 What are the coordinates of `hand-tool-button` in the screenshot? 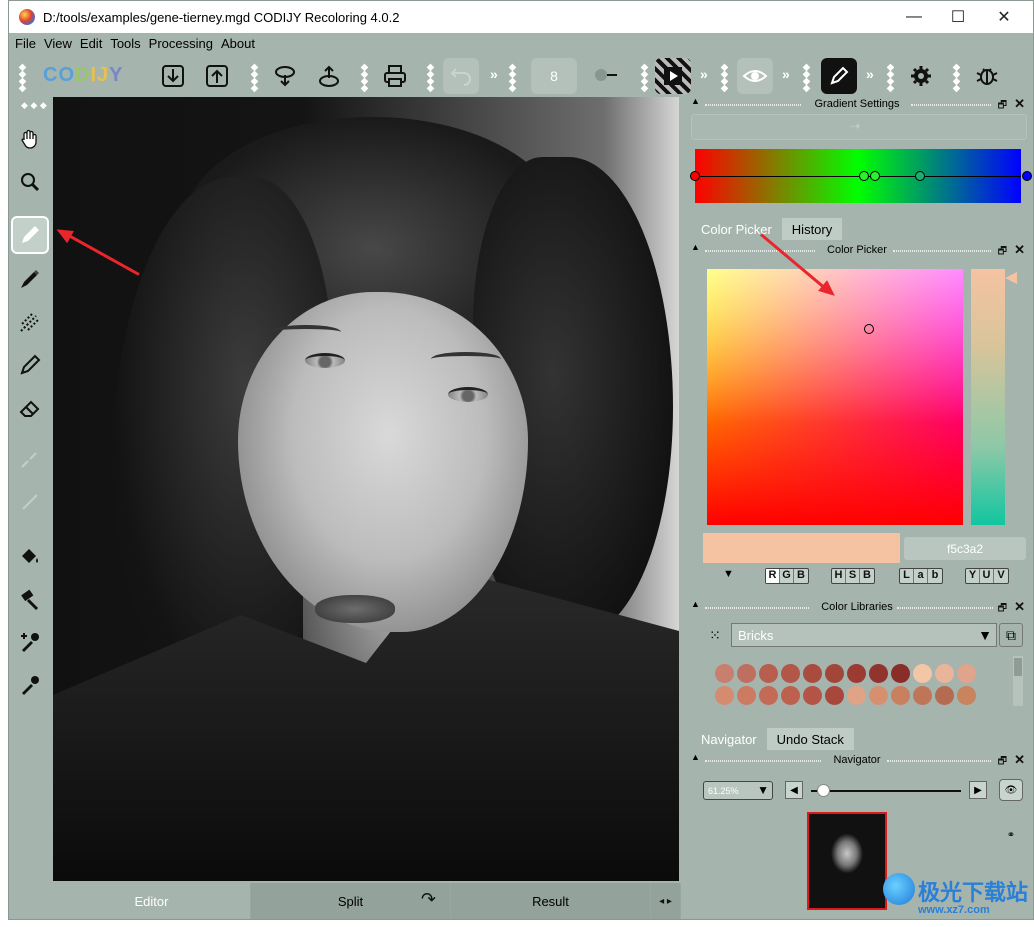 It's located at (30, 139).